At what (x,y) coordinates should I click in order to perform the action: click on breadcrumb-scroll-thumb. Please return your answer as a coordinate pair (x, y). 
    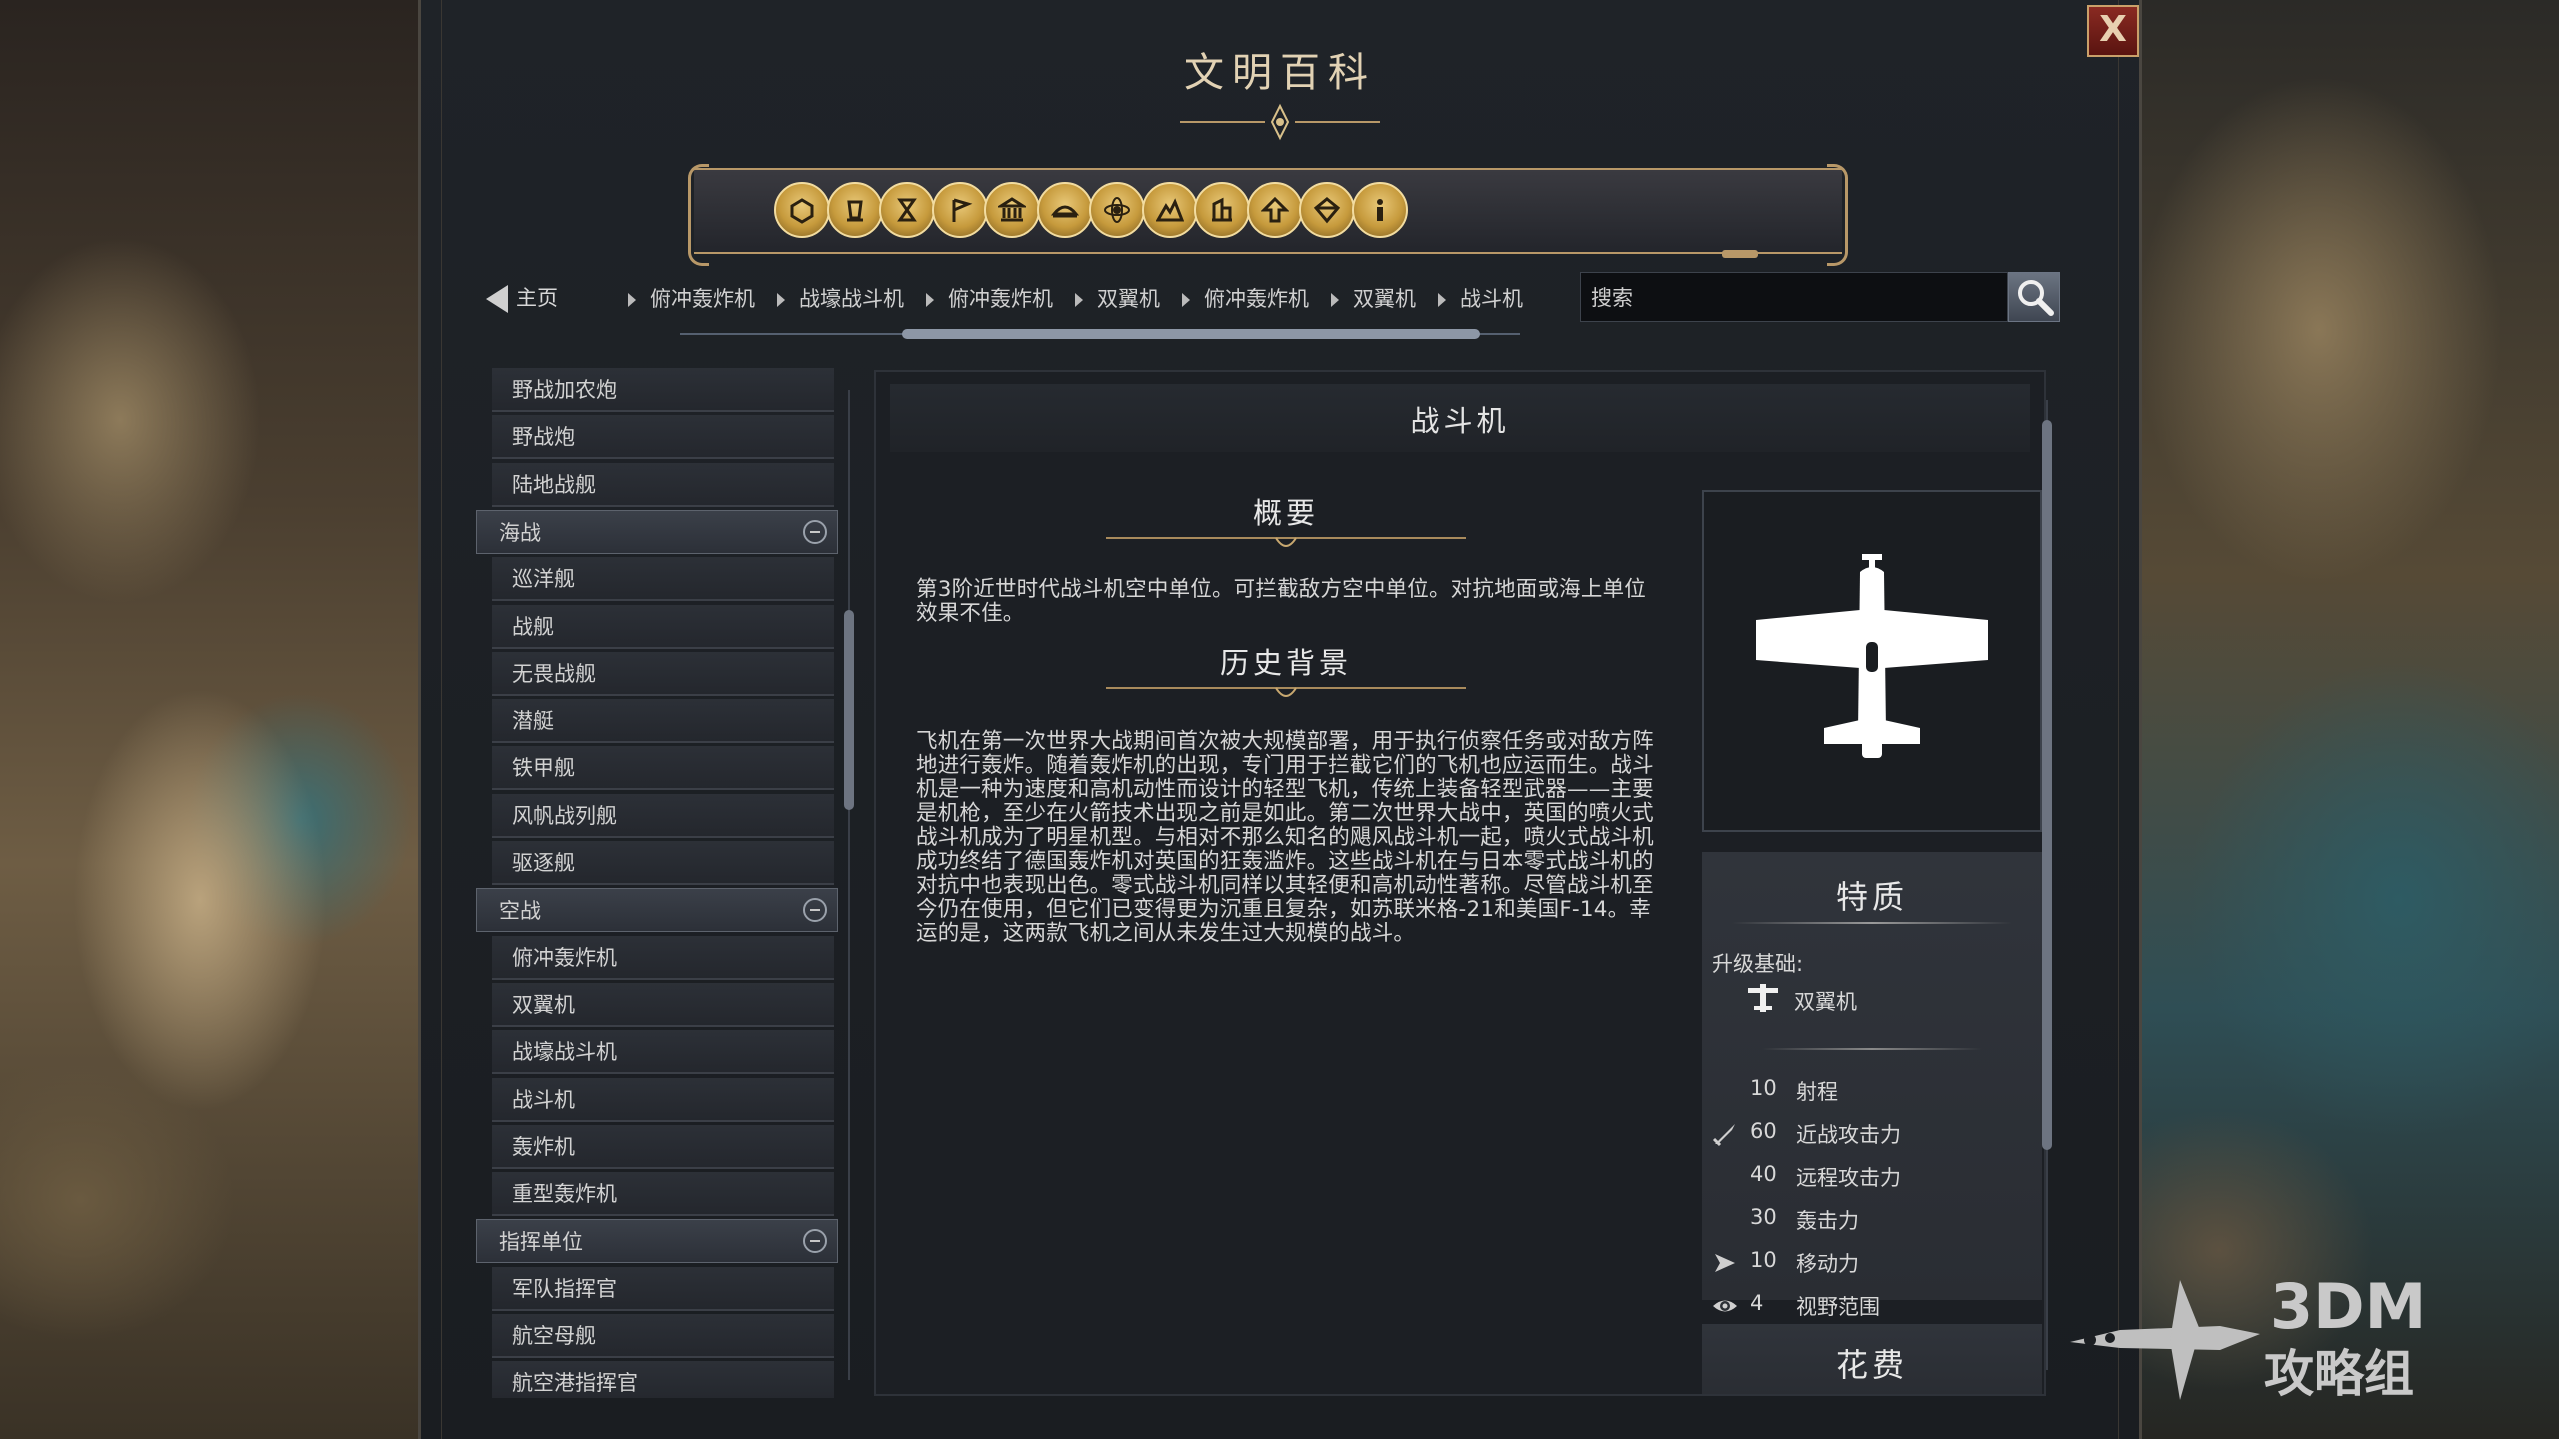
    Looking at the image, I should click on (1191, 334).